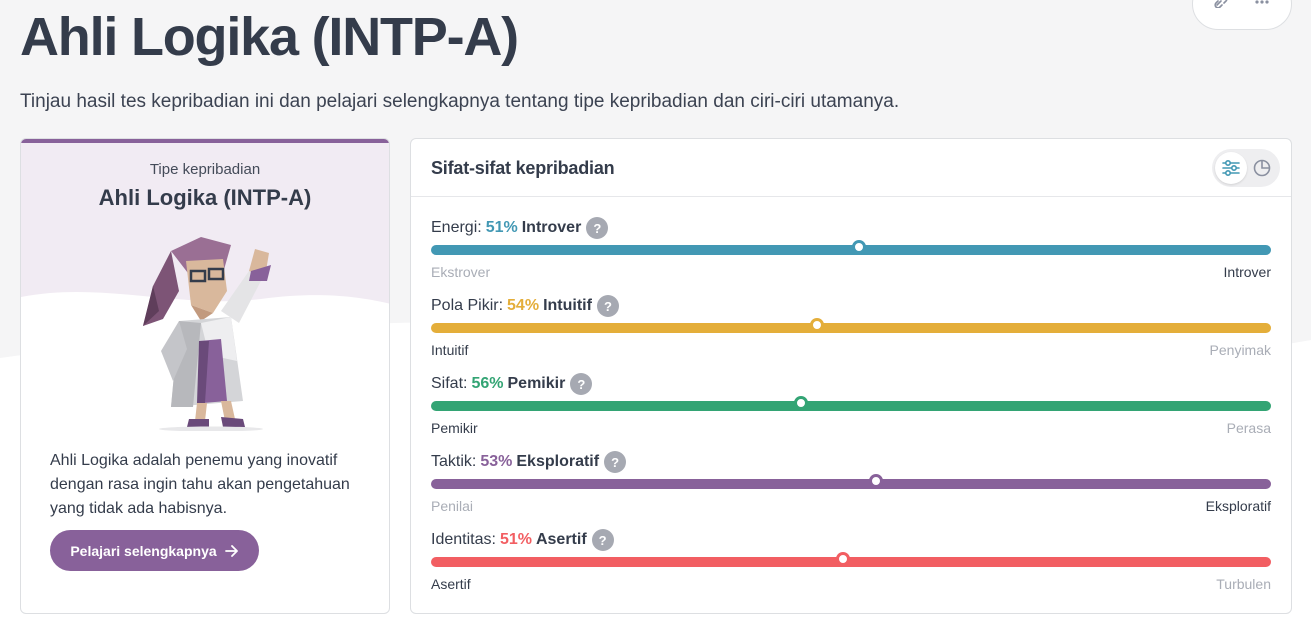 The image size is (1311, 622). I want to click on trait-right-label: Penyimak, so click(1240, 350).